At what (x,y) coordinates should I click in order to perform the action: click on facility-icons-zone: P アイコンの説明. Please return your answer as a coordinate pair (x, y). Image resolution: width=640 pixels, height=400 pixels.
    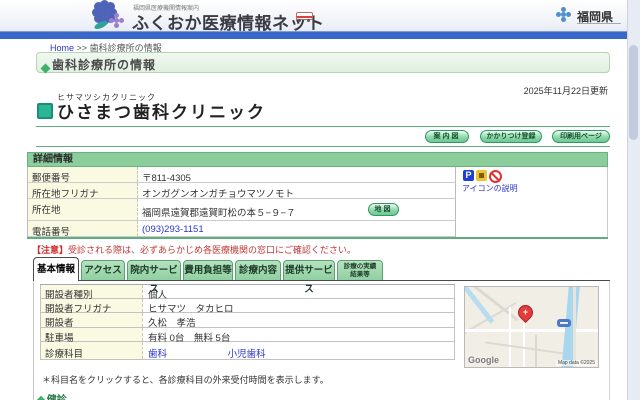
    Looking at the image, I should click on (531, 202).